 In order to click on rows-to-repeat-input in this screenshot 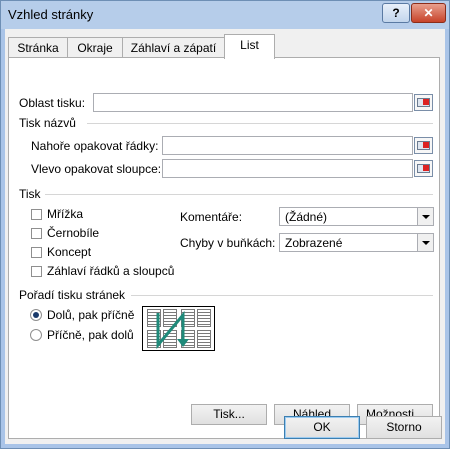, I will do `click(287, 145)`.